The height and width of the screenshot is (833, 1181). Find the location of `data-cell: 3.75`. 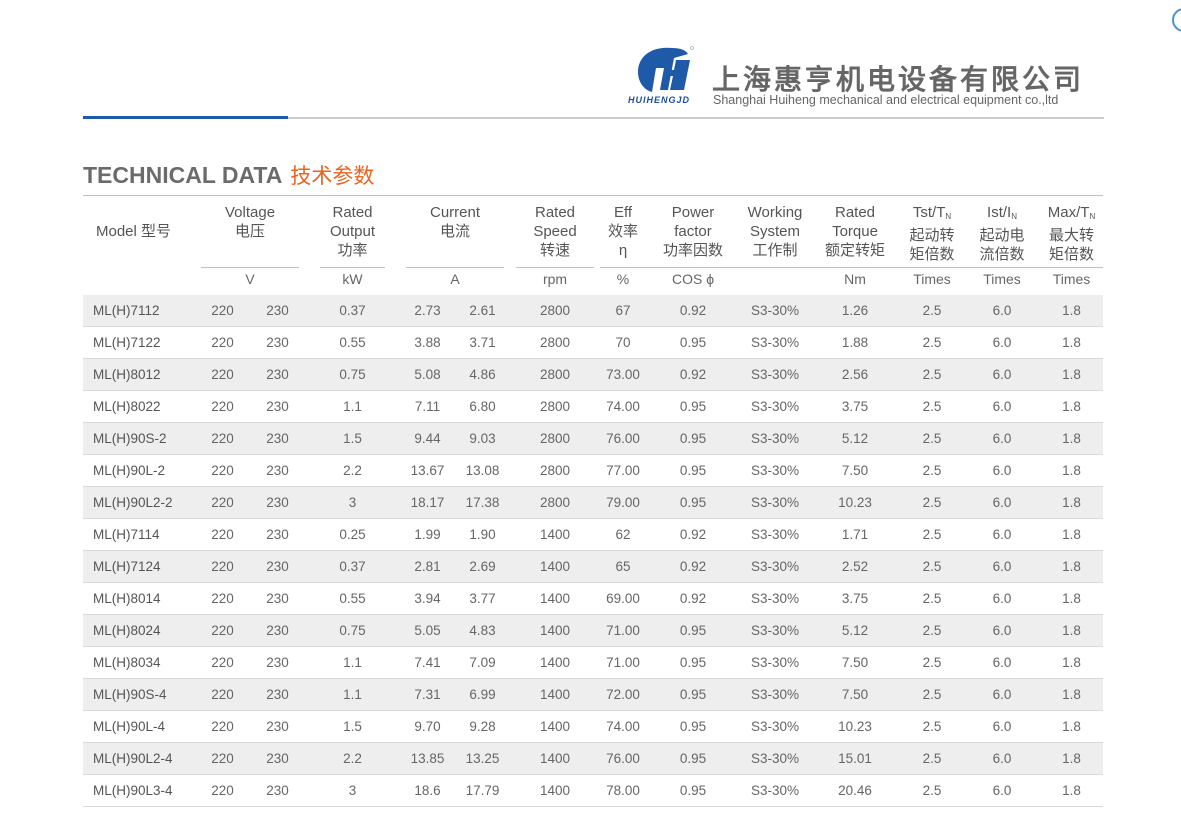

data-cell: 3.75 is located at coordinates (855, 598).